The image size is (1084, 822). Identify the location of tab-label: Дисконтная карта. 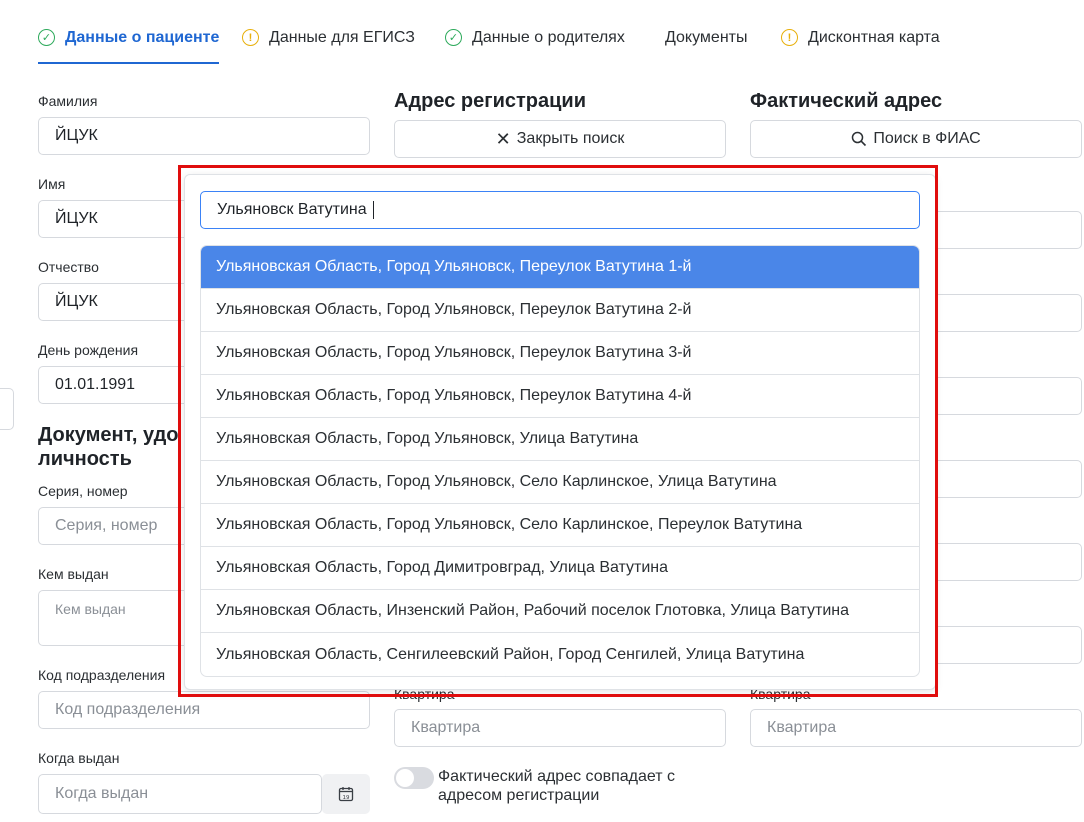
(874, 37).